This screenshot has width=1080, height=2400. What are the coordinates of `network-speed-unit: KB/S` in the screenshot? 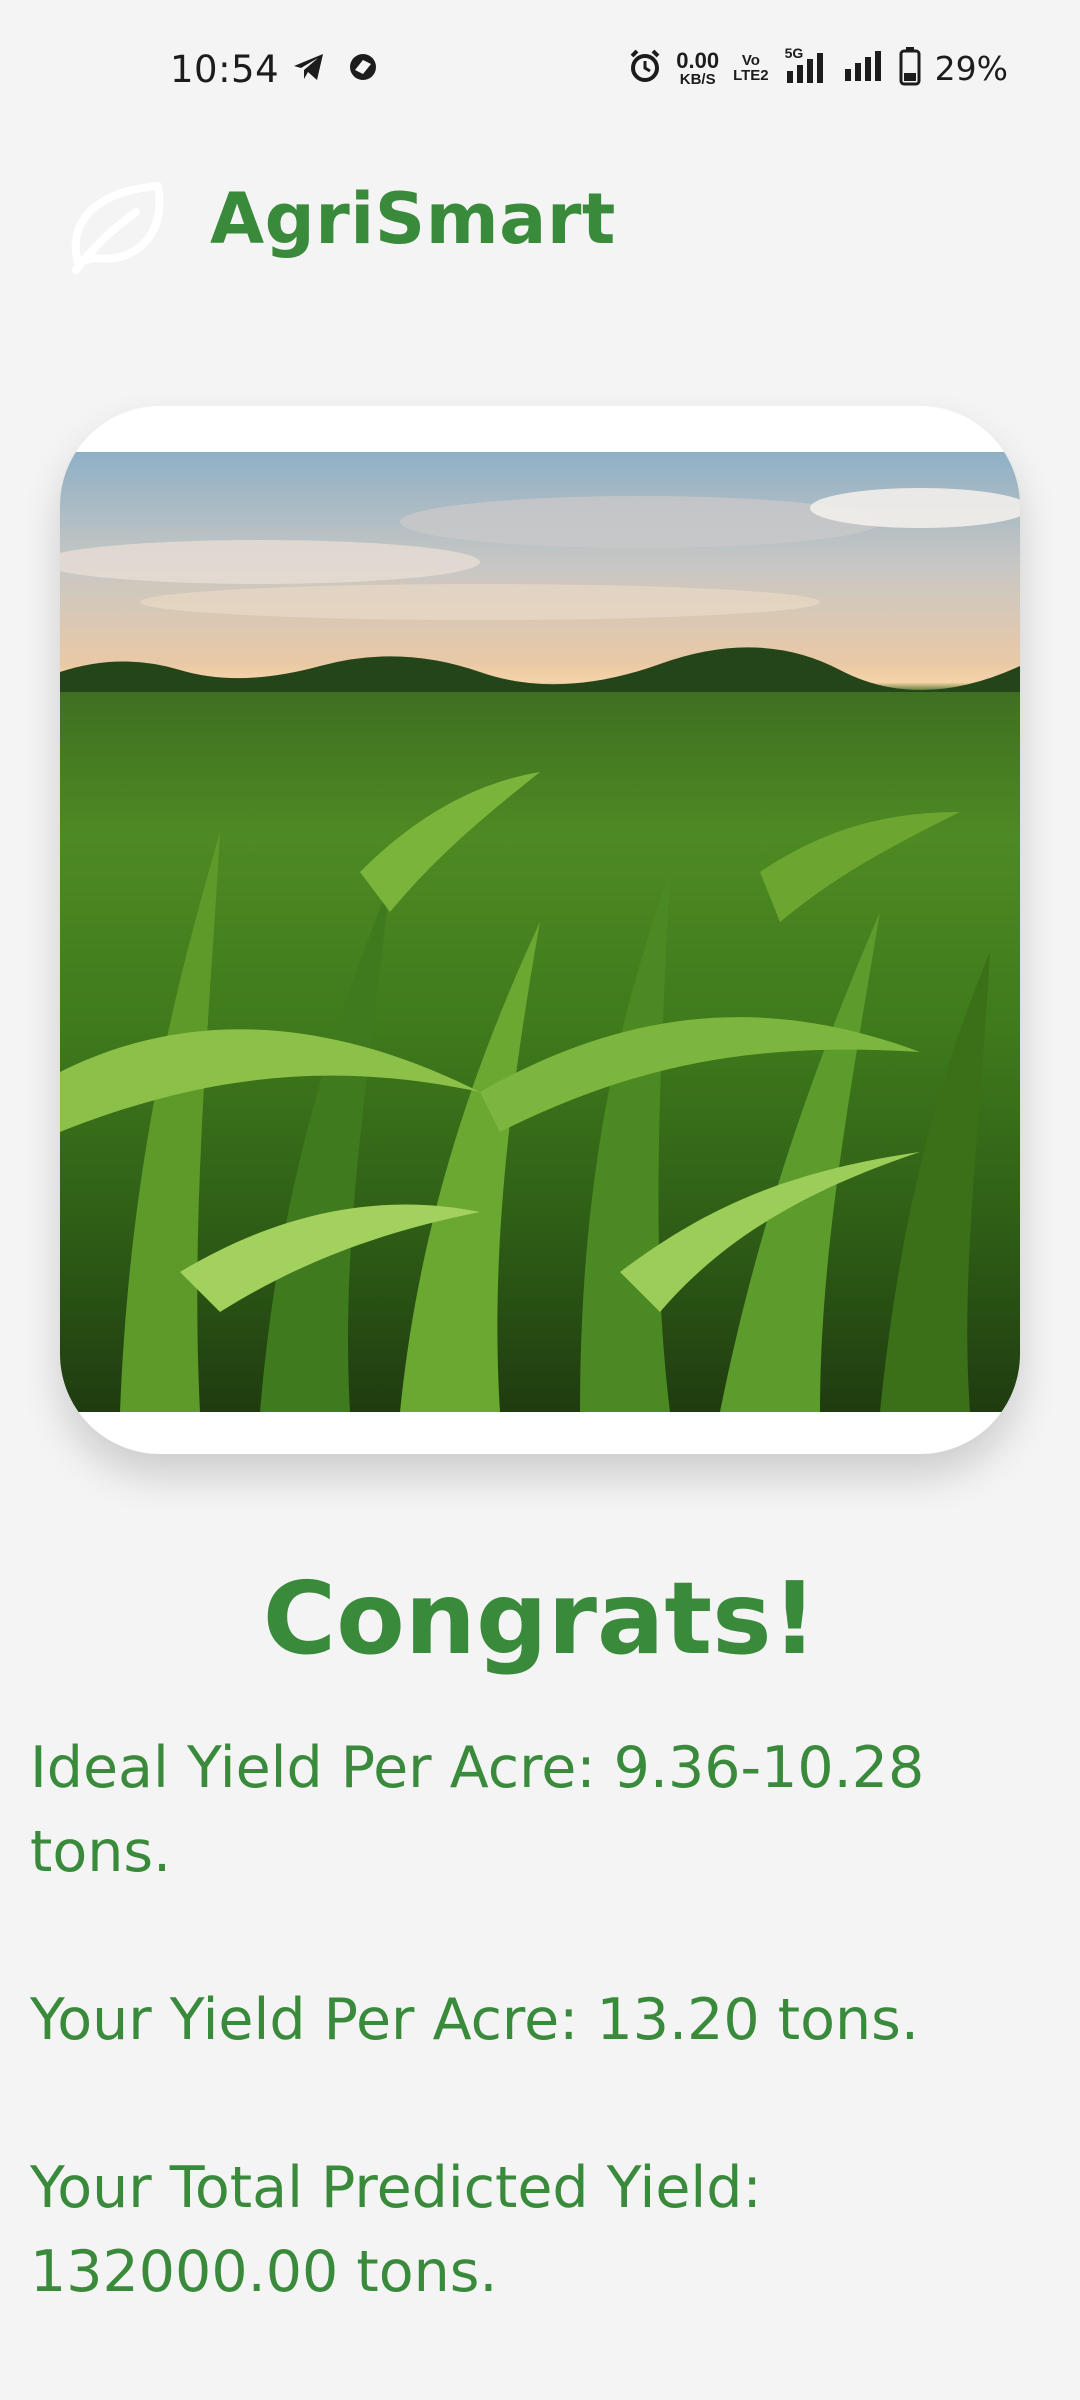 It's located at (697, 79).